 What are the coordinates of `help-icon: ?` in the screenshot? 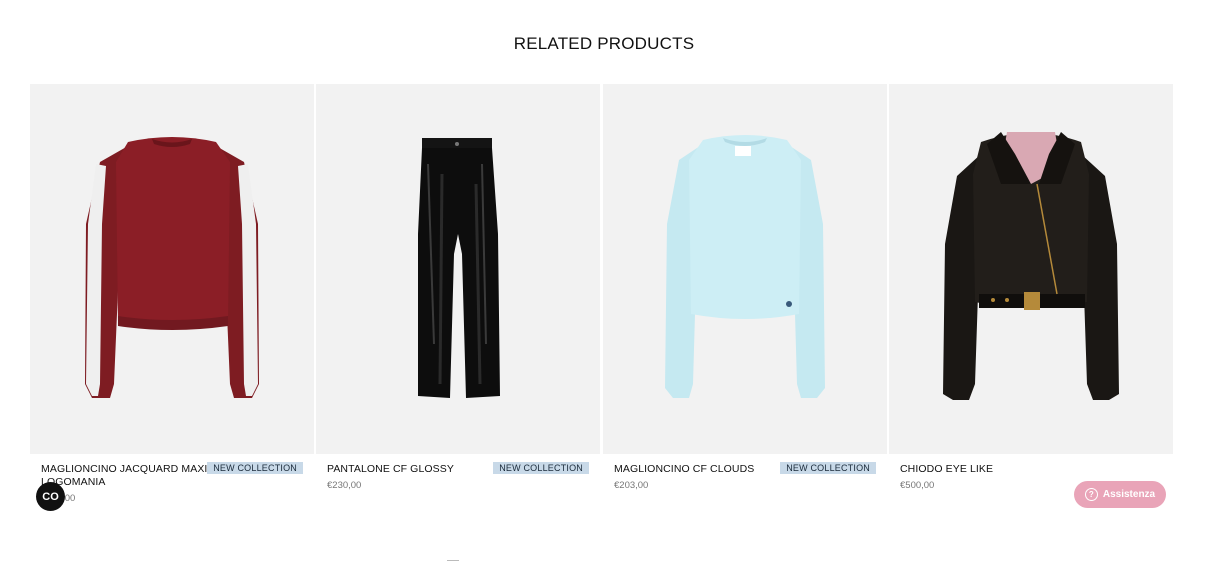 It's located at (1091, 494).